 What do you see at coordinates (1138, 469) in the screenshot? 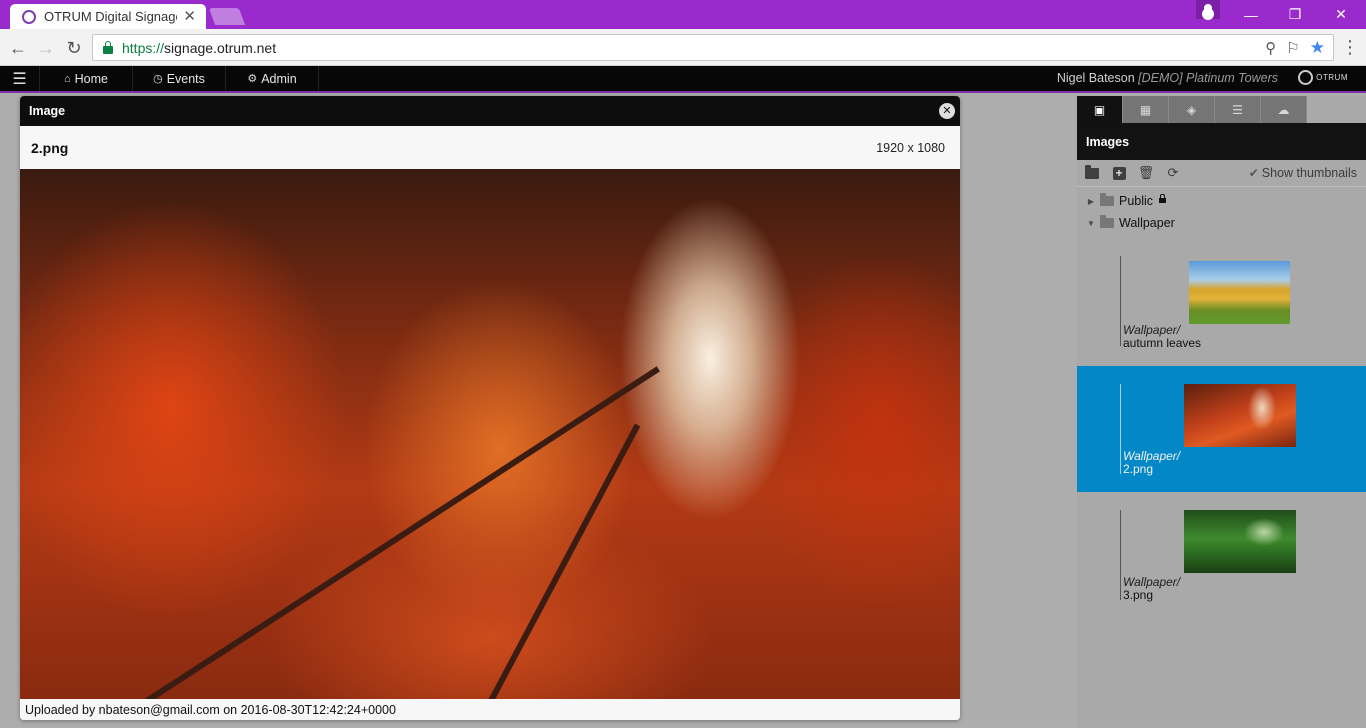
I see `item-name: 2.png` at bounding box center [1138, 469].